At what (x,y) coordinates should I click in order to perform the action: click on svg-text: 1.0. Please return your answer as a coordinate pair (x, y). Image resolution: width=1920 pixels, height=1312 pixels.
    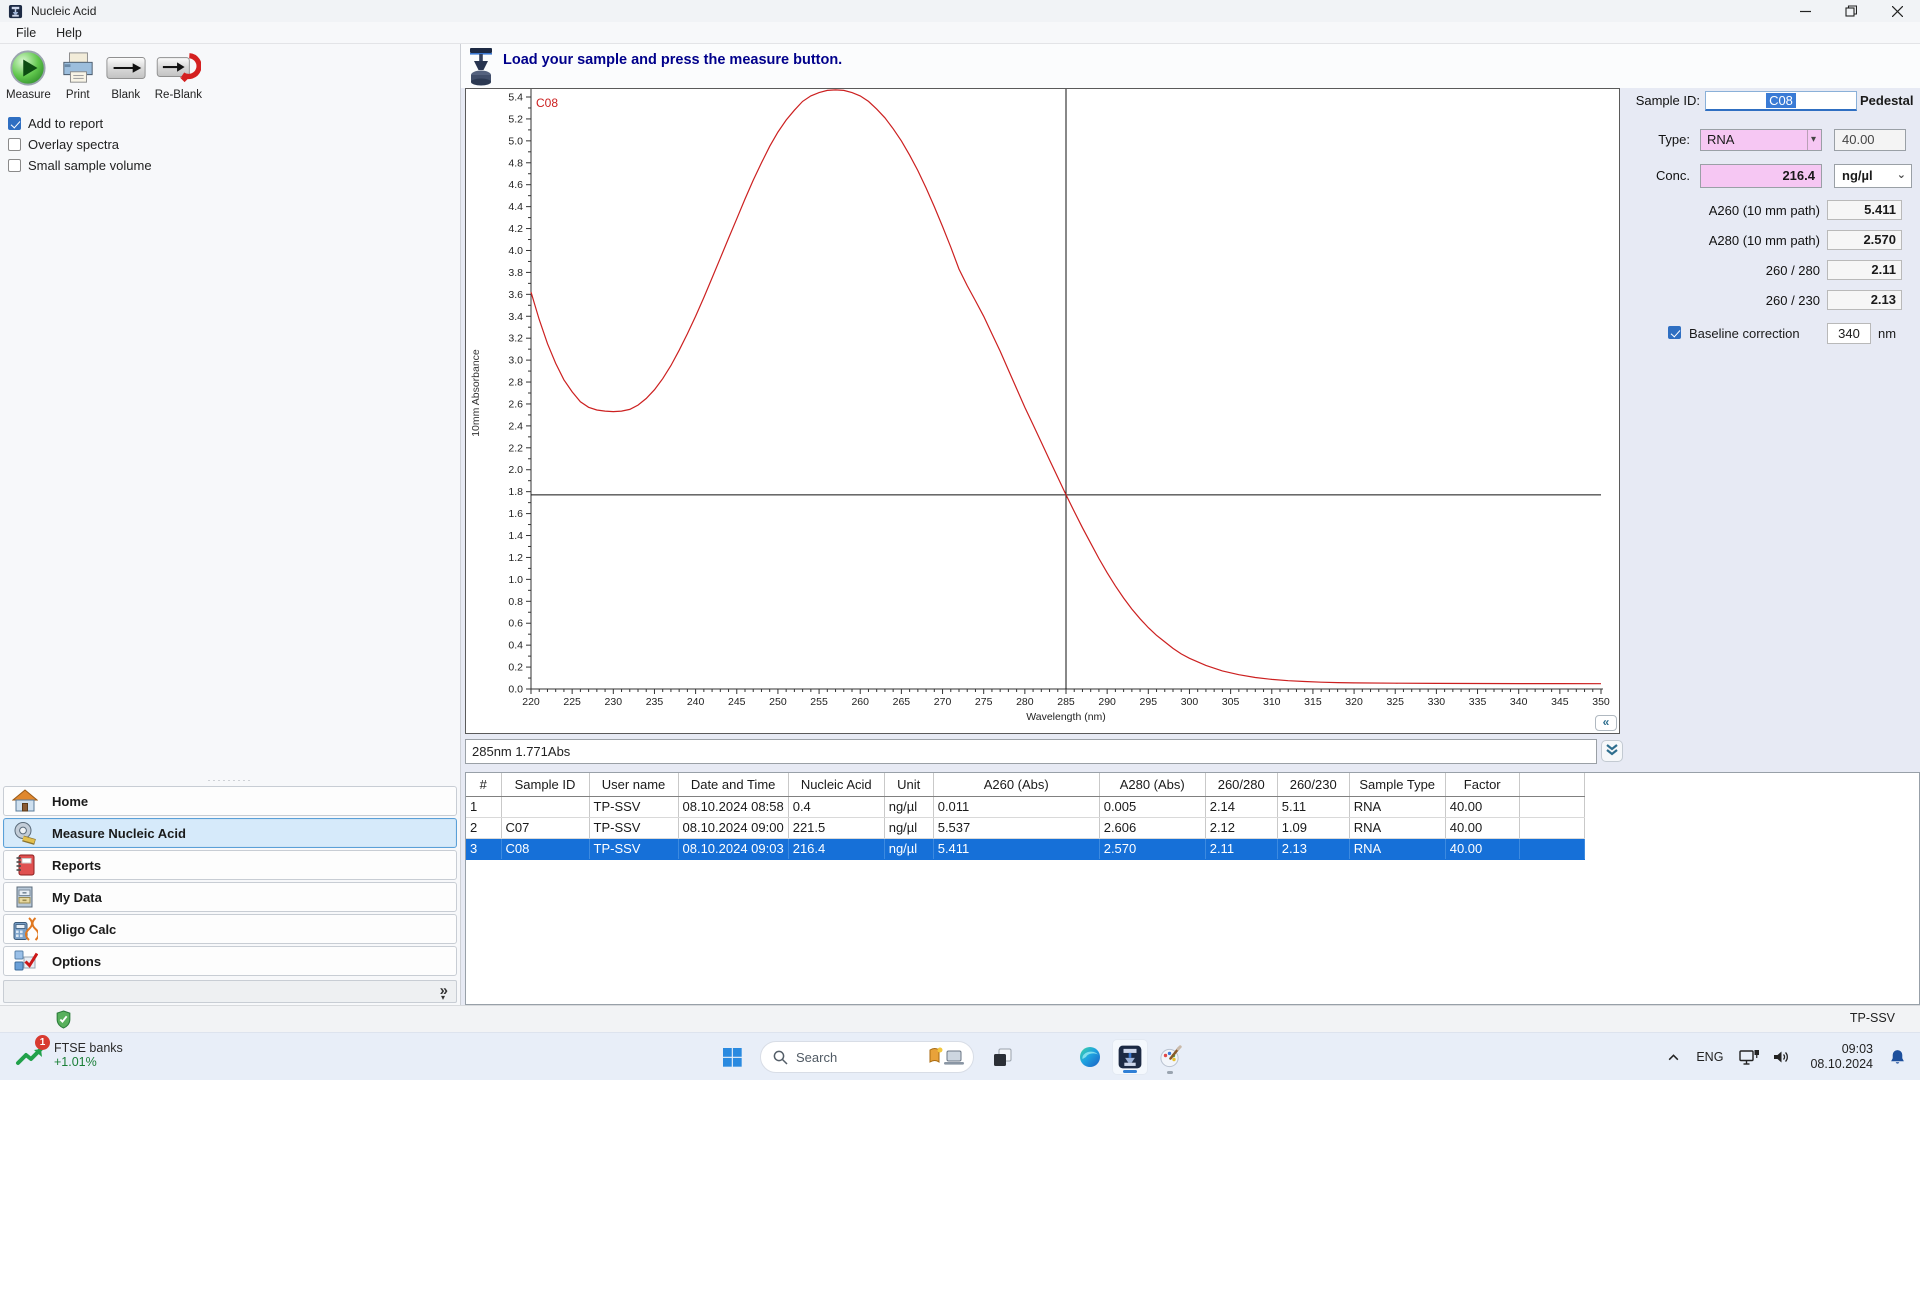
    Looking at the image, I should click on (515, 580).